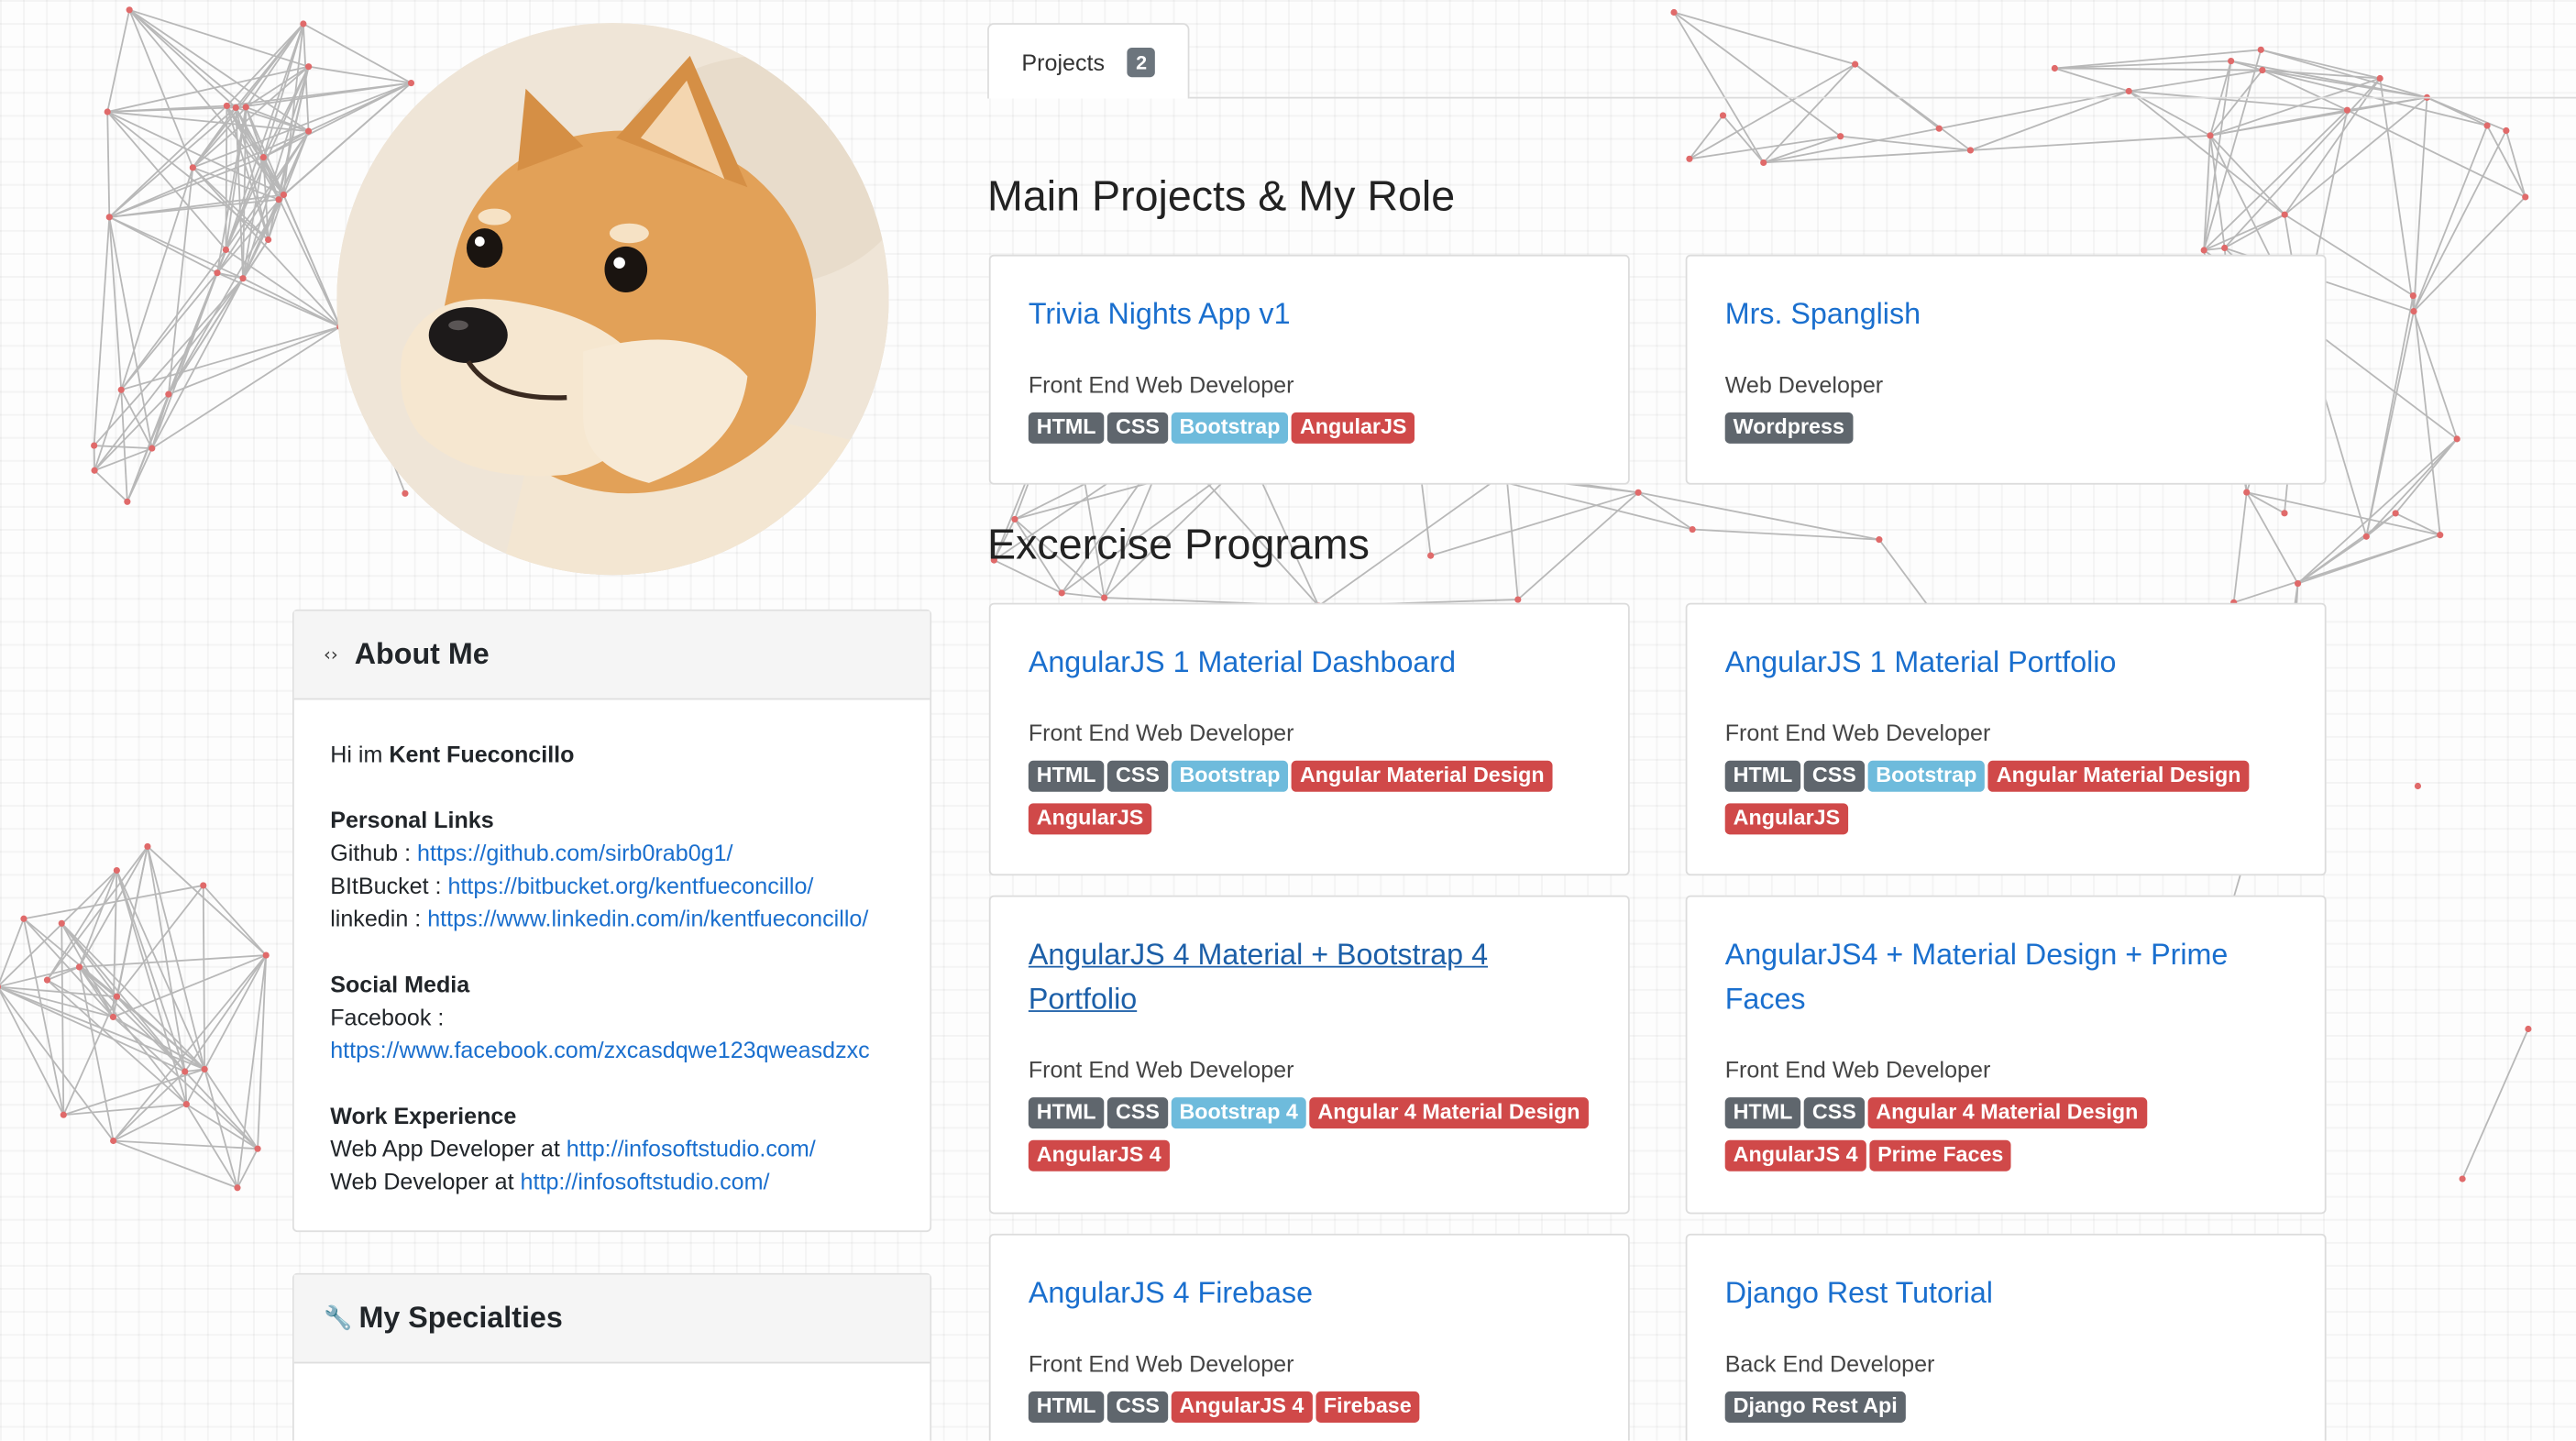 Image resolution: width=2576 pixels, height=1441 pixels. I want to click on project-card-mrs-spanglish: Mrs. Spanglish Web Developer Wordpress, so click(2006, 369).